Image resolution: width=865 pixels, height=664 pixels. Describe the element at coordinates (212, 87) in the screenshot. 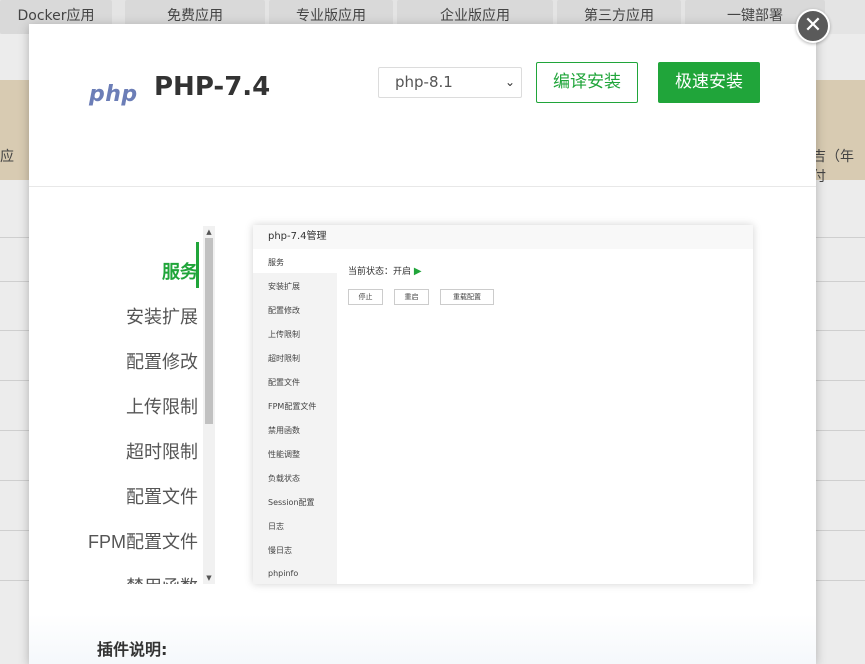

I see `modal-title: PHP-7.4` at that location.